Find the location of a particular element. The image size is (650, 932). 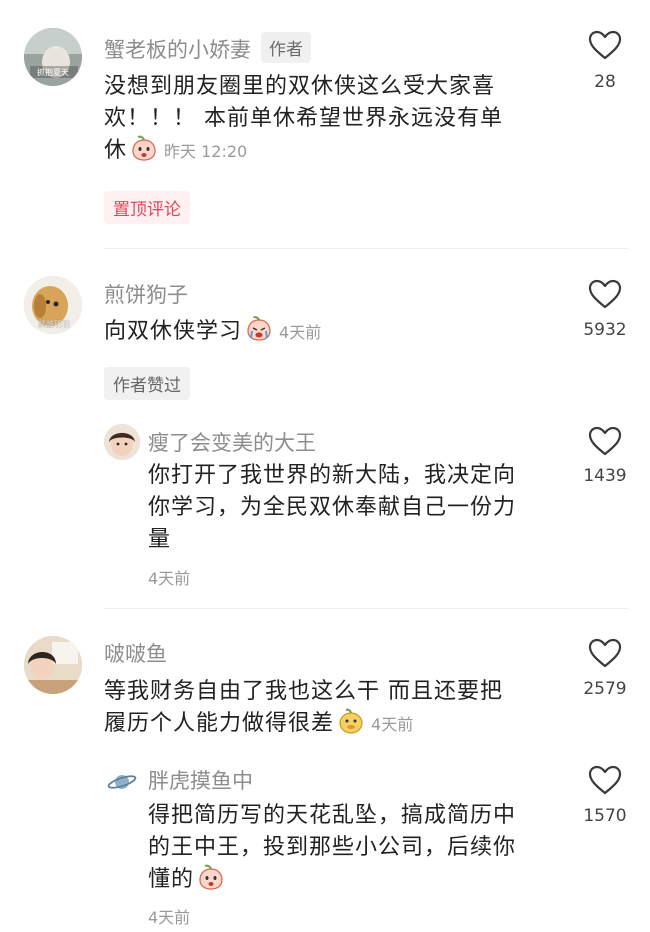

planet-avatar-icon is located at coordinates (122, 782).